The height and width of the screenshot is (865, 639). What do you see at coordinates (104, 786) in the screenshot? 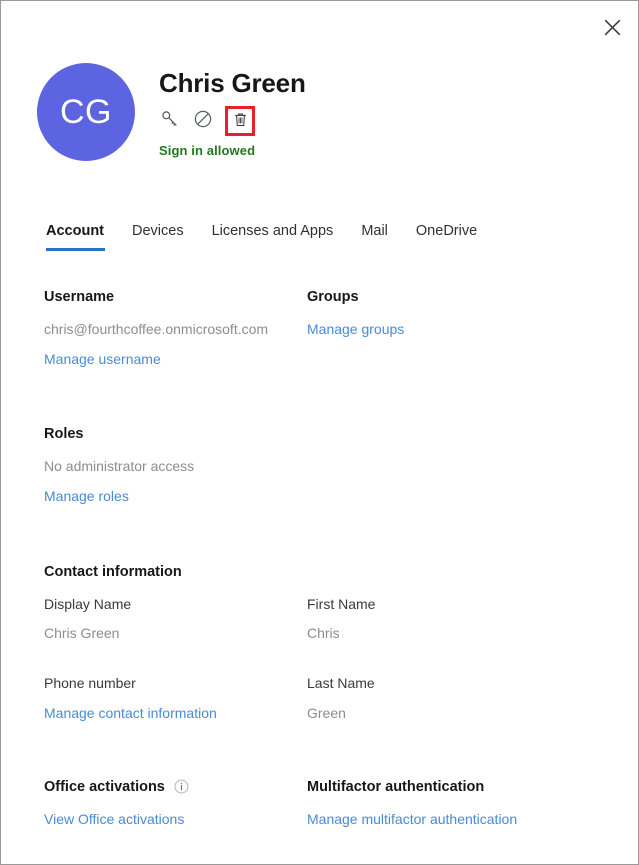
I see `office-activations-title-text: Office activations` at bounding box center [104, 786].